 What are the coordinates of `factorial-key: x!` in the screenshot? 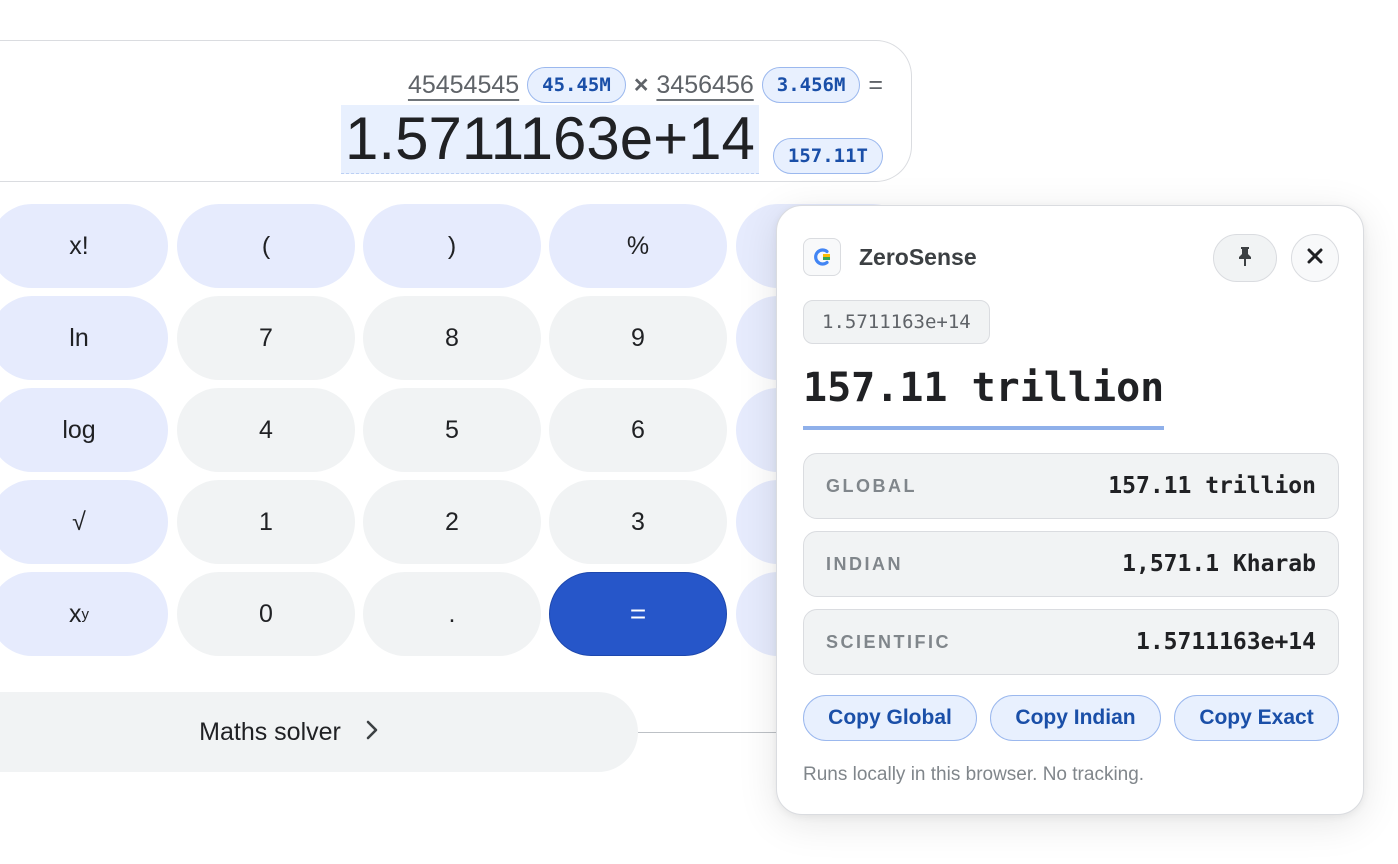 It's located at (84, 246).